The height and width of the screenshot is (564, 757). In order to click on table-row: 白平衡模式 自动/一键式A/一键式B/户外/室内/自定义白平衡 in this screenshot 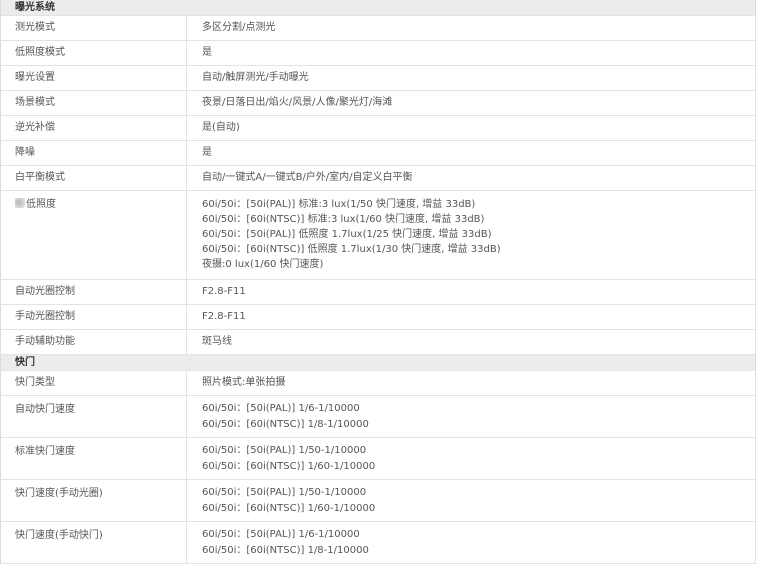, I will do `click(378, 178)`.